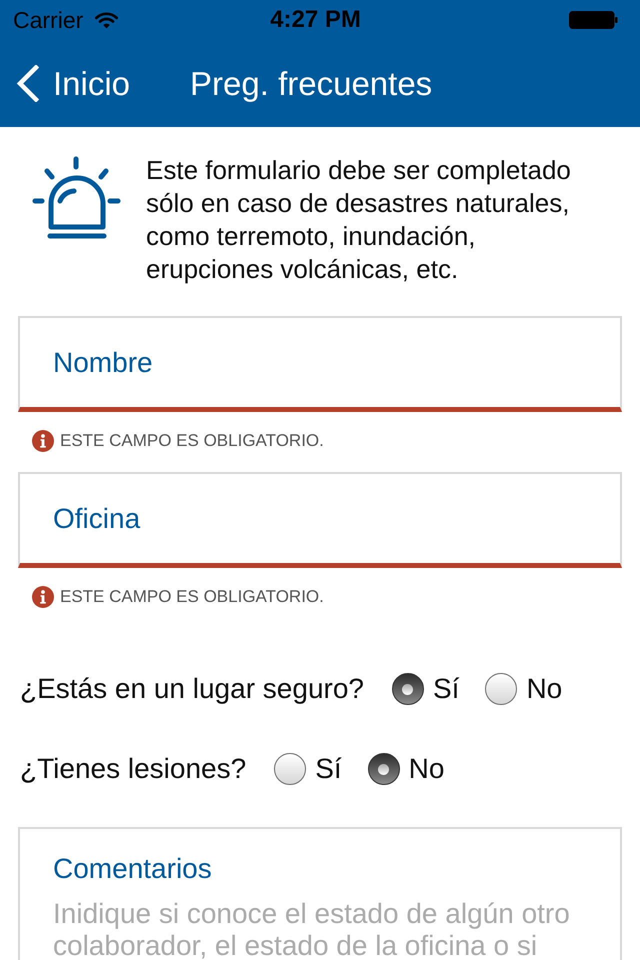 The image size is (640, 960). I want to click on text-field: Nombre, so click(320, 364).